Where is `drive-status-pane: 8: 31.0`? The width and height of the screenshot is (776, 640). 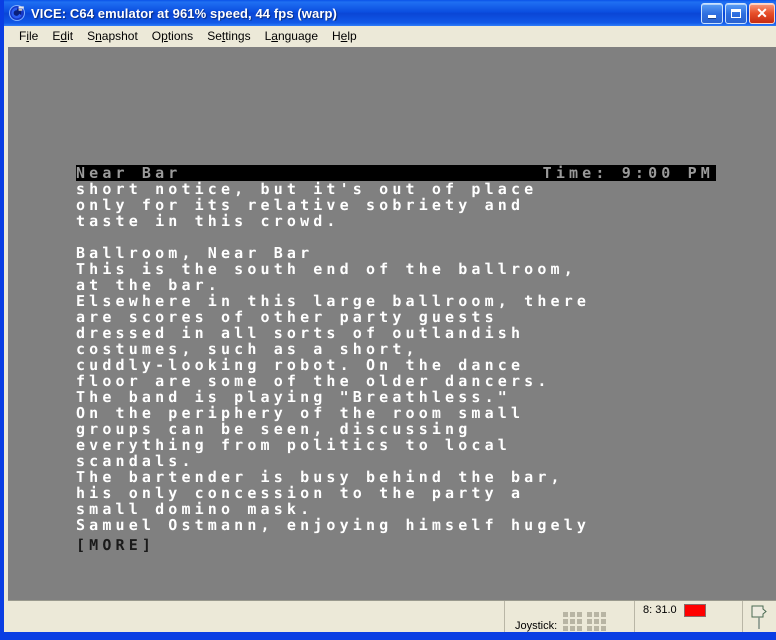
drive-status-pane: 8: 31.0 is located at coordinates (688, 618).